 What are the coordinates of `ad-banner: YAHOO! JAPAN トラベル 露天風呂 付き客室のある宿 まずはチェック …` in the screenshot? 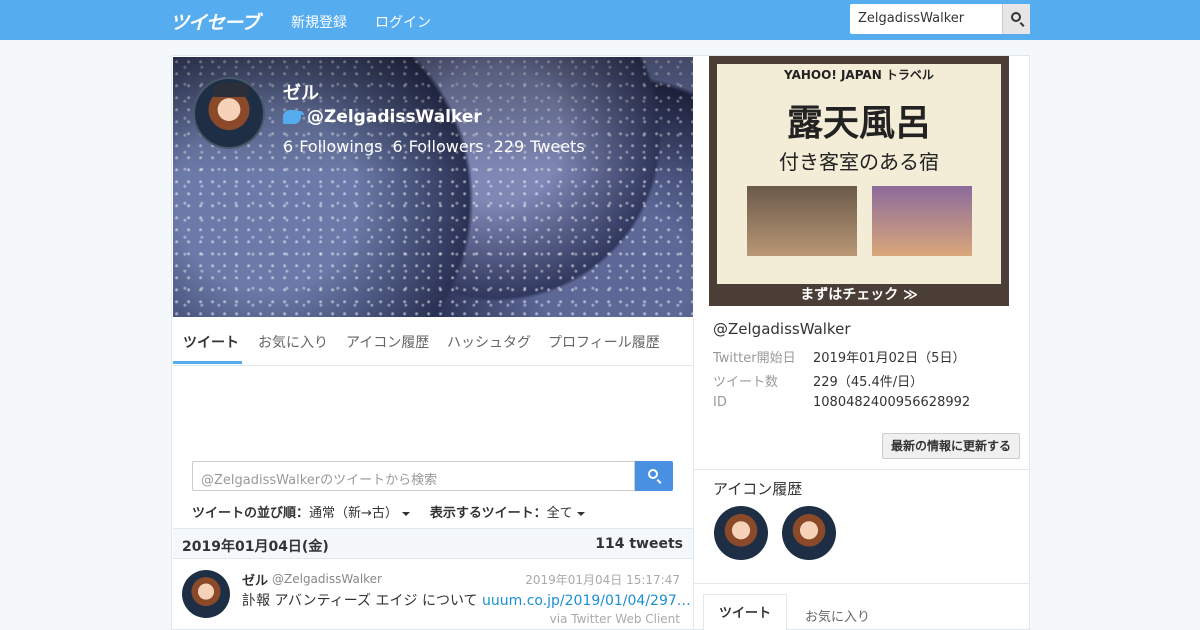 It's located at (859, 181).